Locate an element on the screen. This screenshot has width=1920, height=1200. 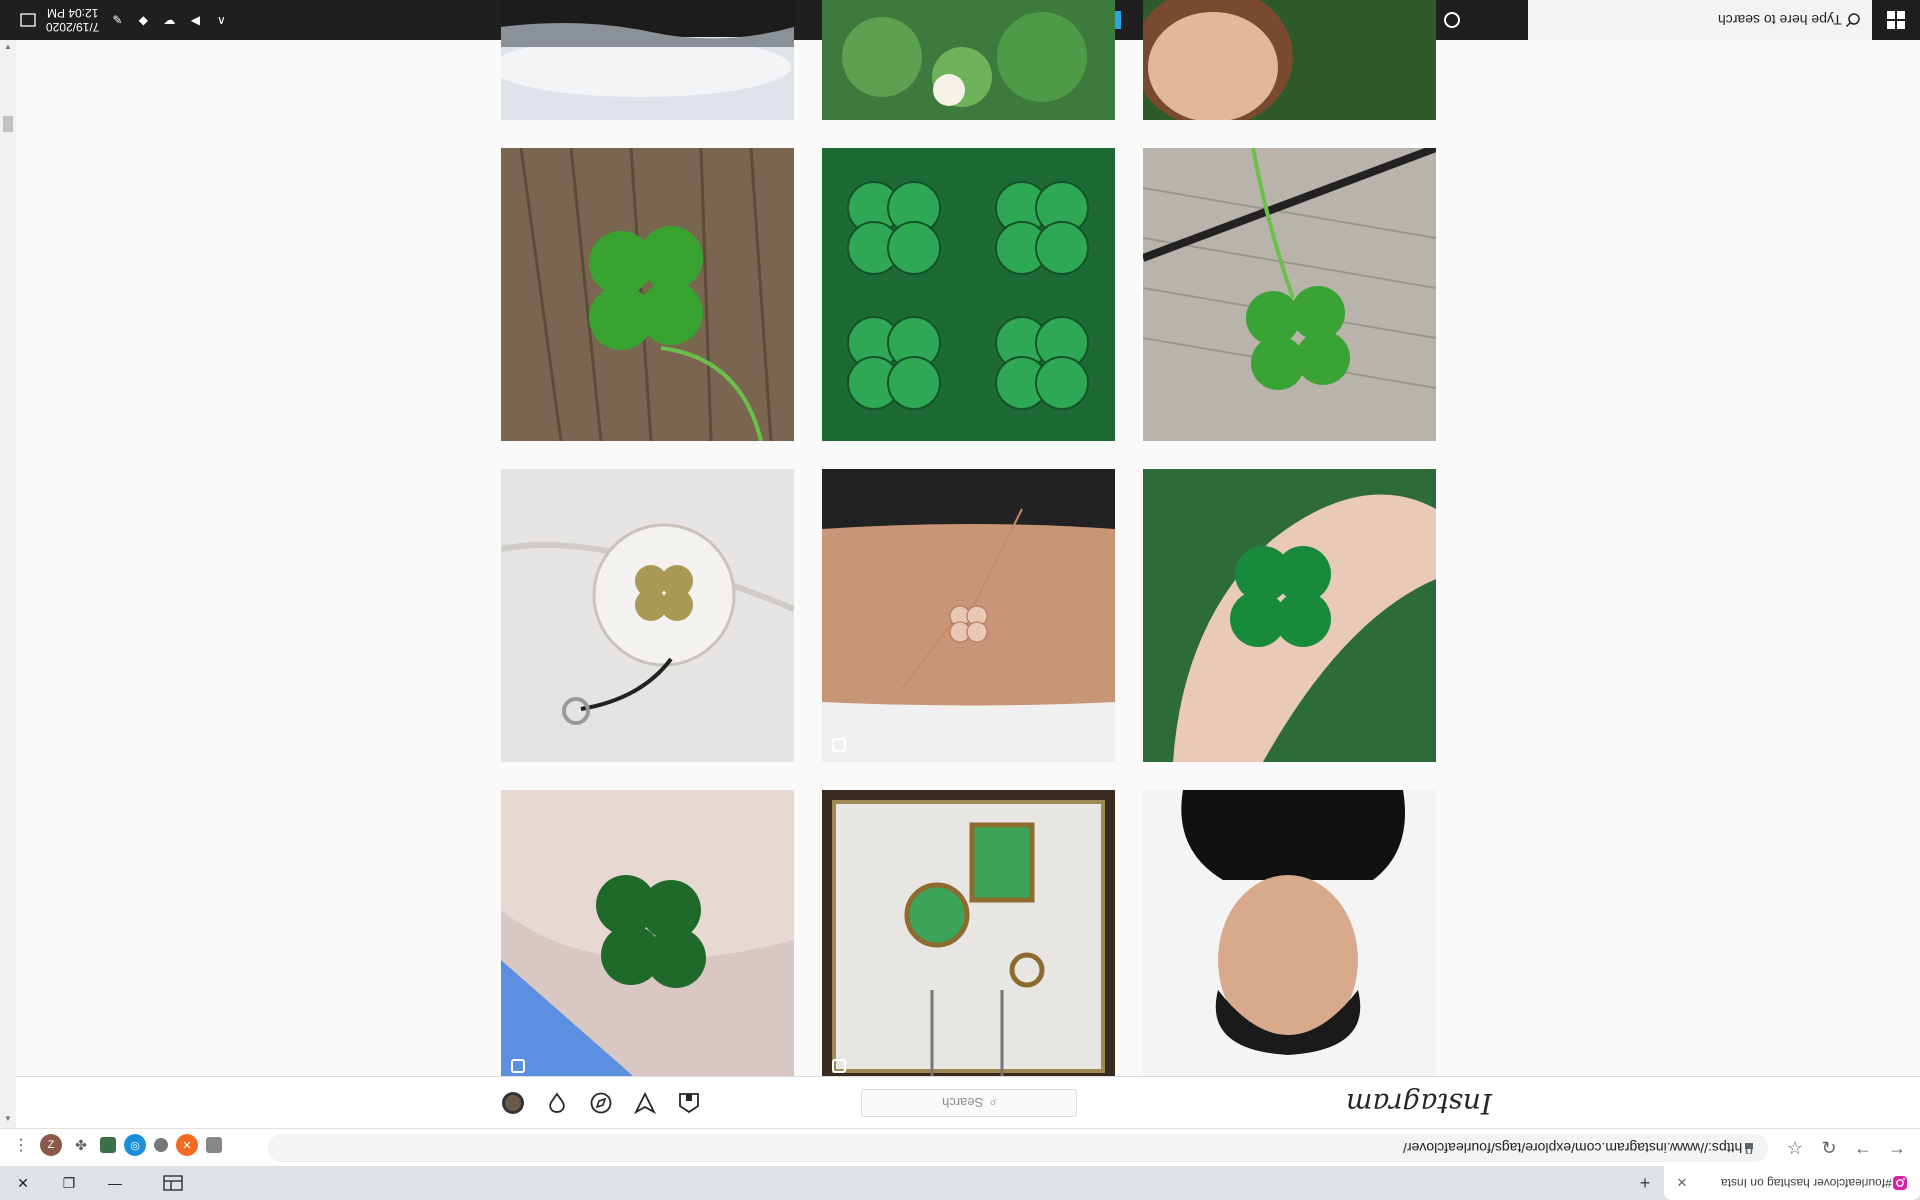
restore-window-icon: ❐ is located at coordinates (69, 1183).